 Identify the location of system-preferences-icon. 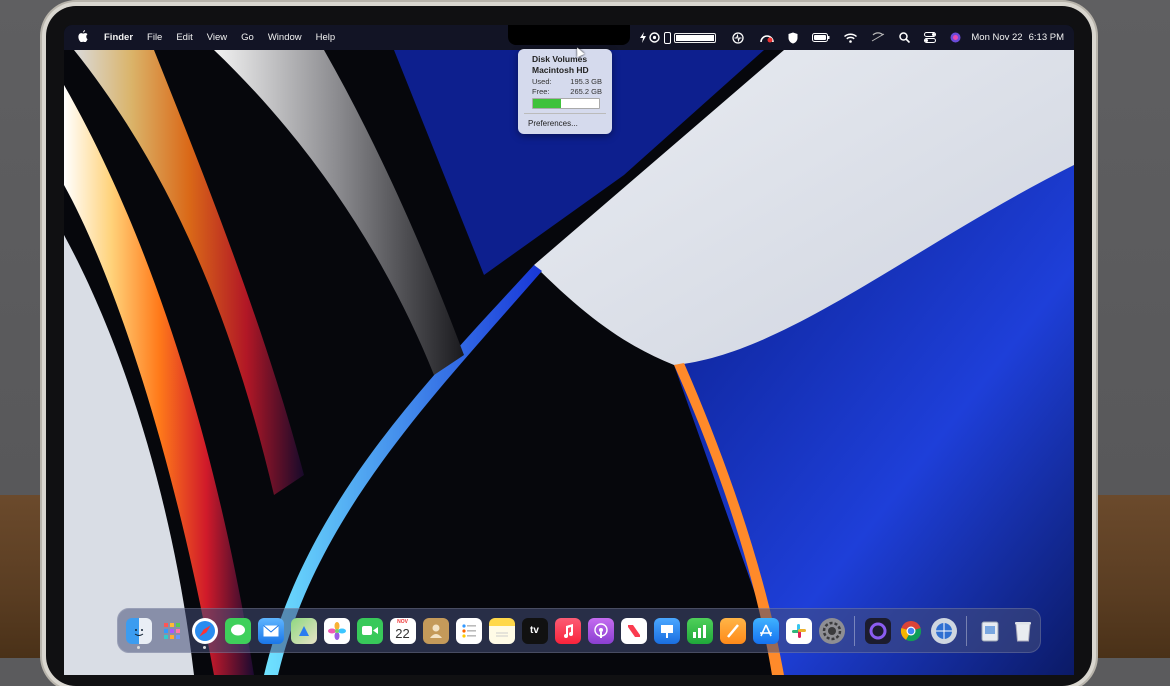
(831, 630).